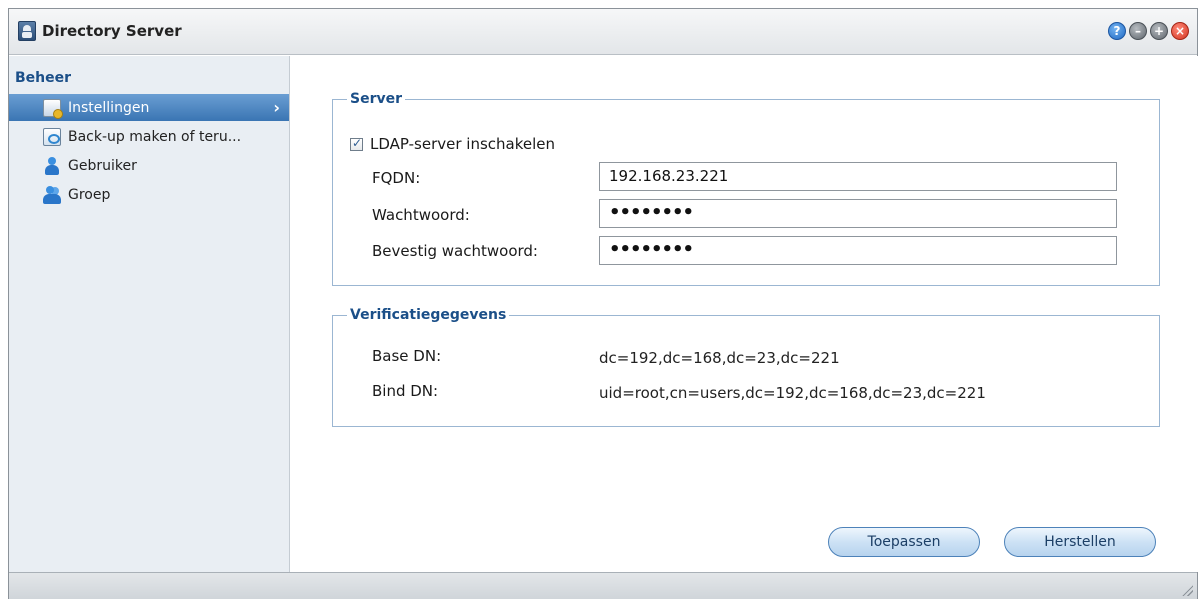  I want to click on sidebar-section-title: Beheer, so click(43, 78).